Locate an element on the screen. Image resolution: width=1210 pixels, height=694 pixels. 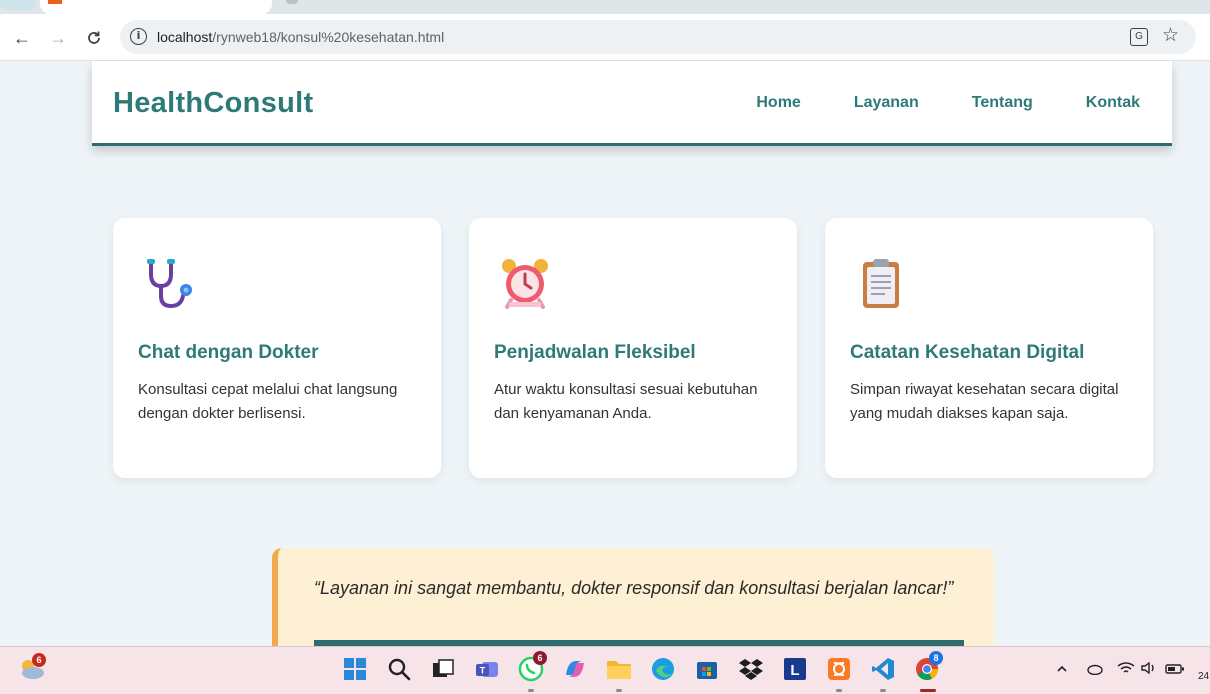
task-view-icon is located at coordinates (443, 668).